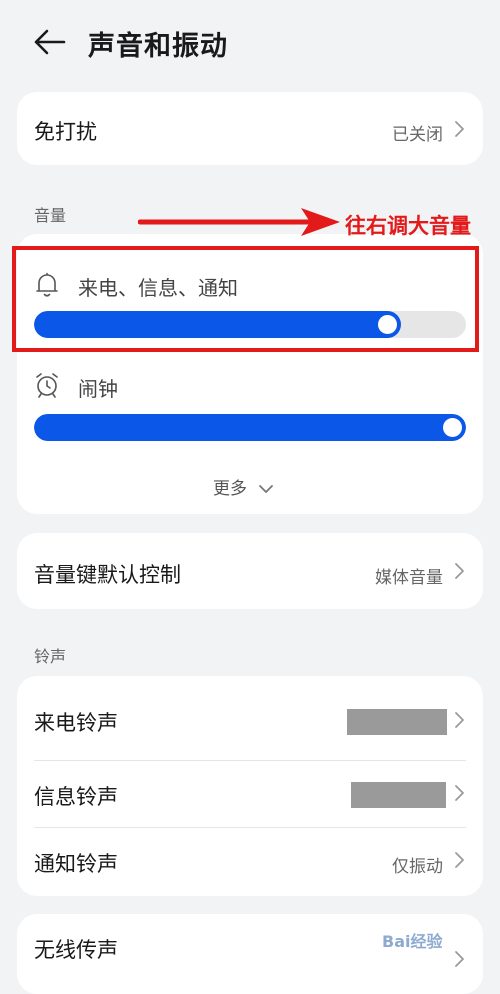 The height and width of the screenshot is (994, 500). What do you see at coordinates (76, 797) in the screenshot?
I see `message-ringtone-label: 信息铃声` at bounding box center [76, 797].